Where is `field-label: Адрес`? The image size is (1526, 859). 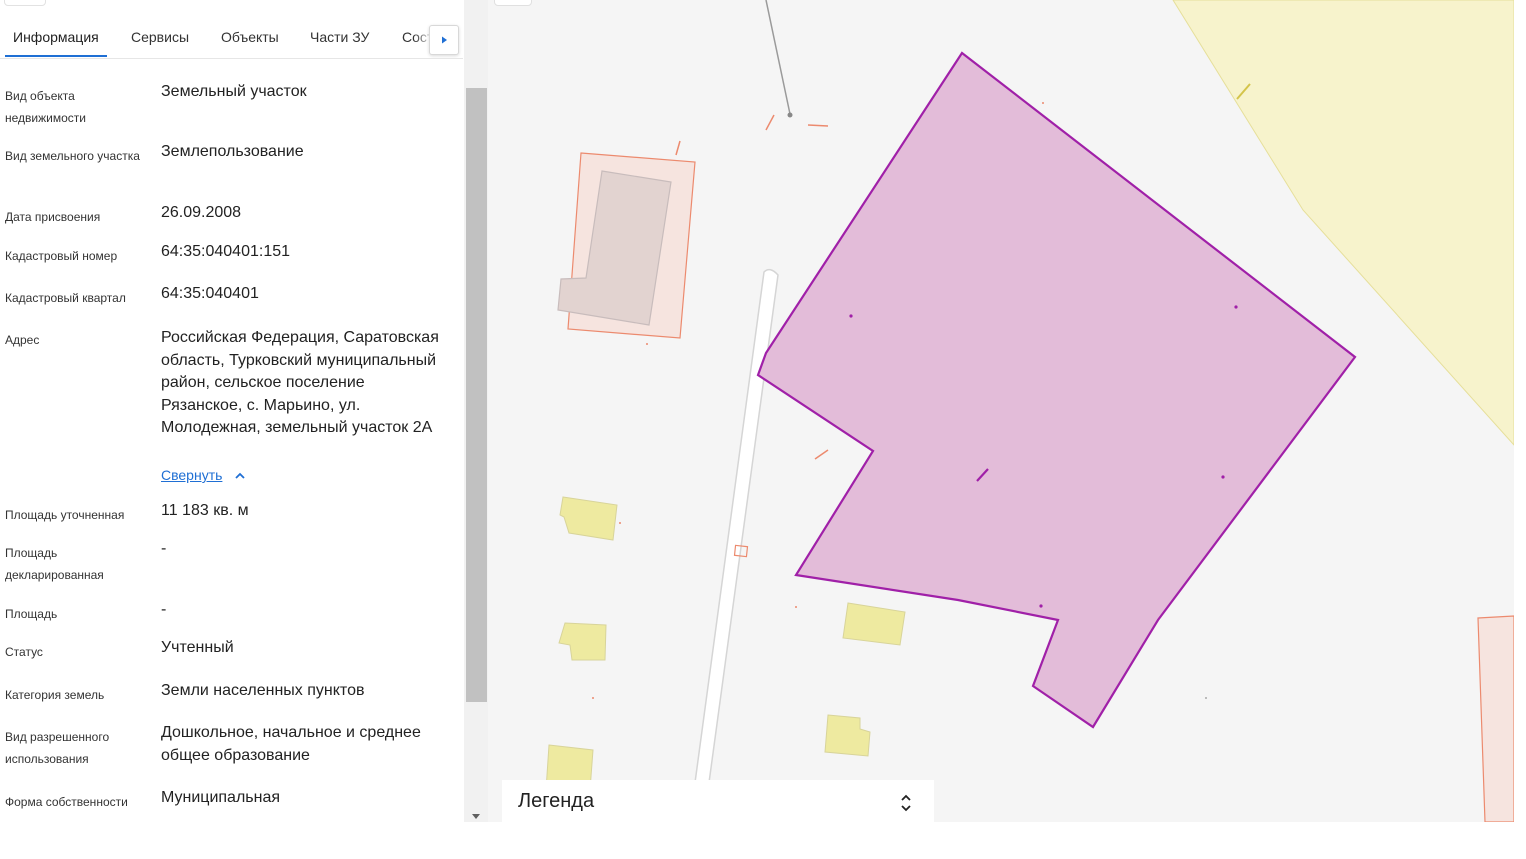
field-label: Адрес is located at coordinates (22, 340).